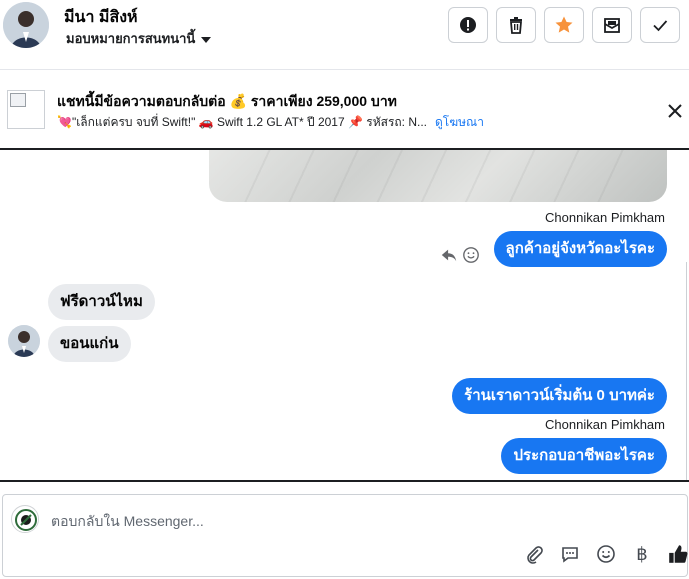 Image resolution: width=689 pixels, height=579 pixels. I want to click on check-icon, so click(660, 26).